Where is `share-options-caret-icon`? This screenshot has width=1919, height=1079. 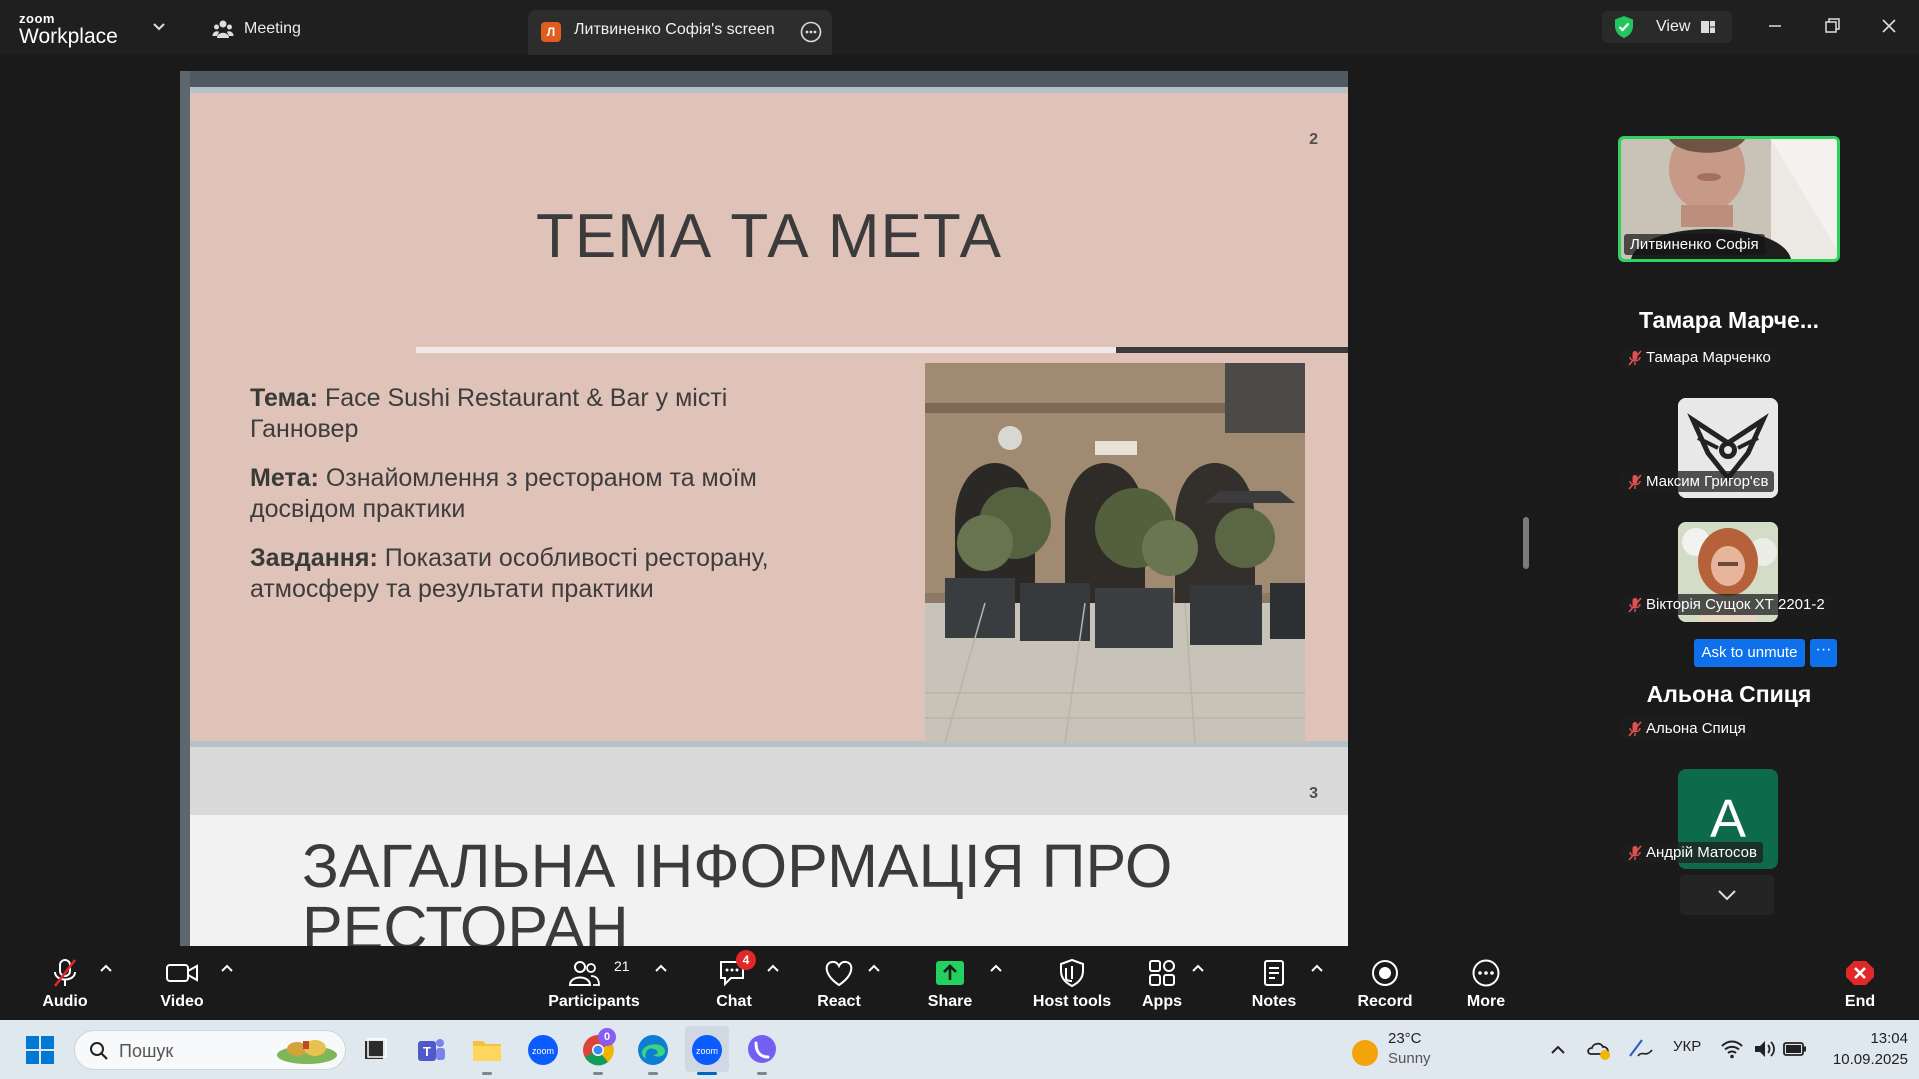
share-options-caret-icon is located at coordinates (996, 968).